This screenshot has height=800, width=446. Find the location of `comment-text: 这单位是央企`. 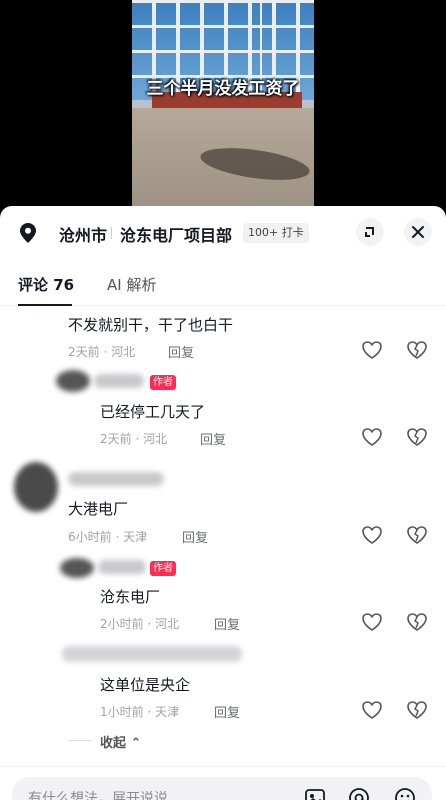

comment-text: 这单位是央企 is located at coordinates (145, 685).